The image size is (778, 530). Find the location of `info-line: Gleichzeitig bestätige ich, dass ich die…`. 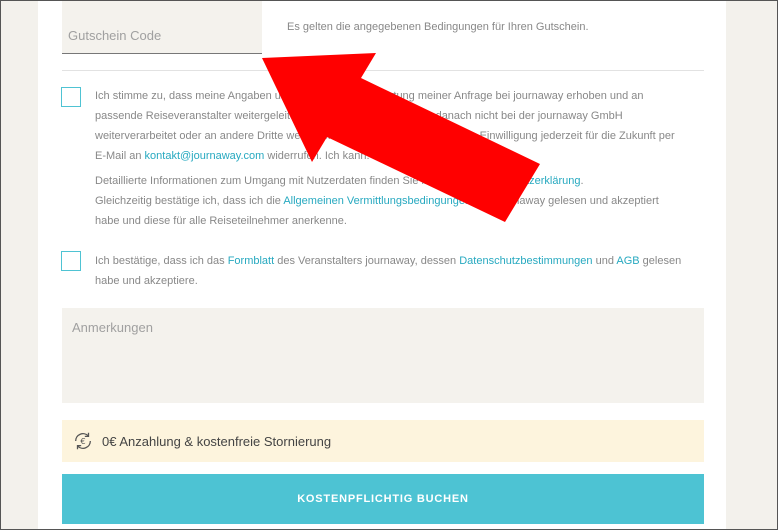

info-line: Gleichzeitig bestätige ich, dass ich die… is located at coordinates (377, 201).